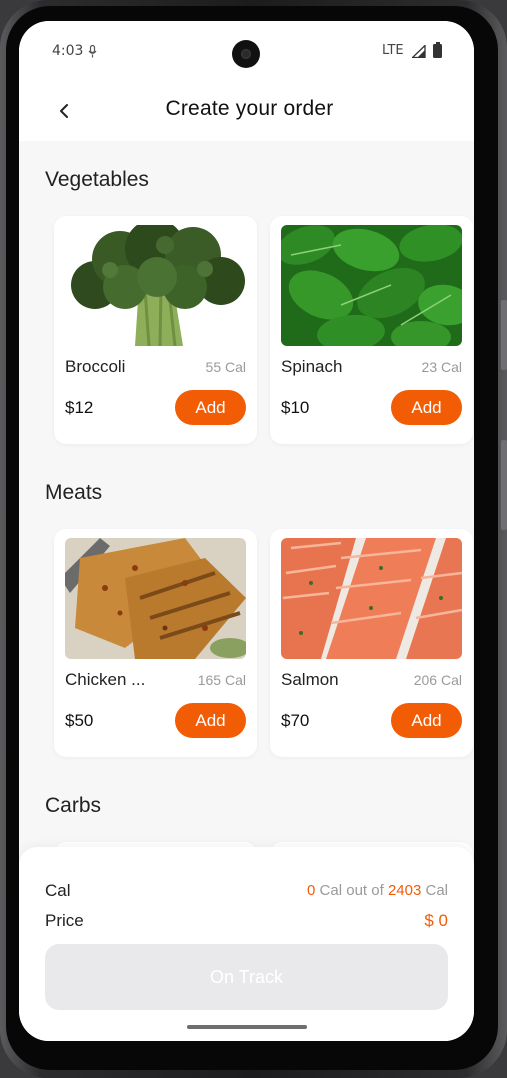  What do you see at coordinates (79, 407) in the screenshot?
I see `item-price: $12` at bounding box center [79, 407].